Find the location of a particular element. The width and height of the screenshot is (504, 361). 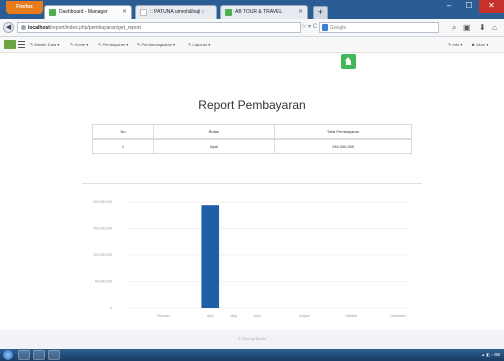

page-footer: © 2014 by Bosbo is located at coordinates (252, 339).